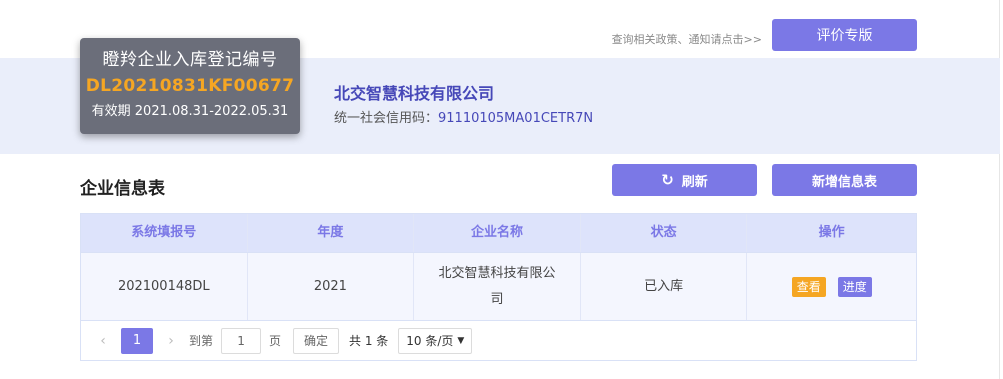 This screenshot has width=1003, height=379. Describe the element at coordinates (137, 340) in the screenshot. I see `current-page-button: 1` at that location.